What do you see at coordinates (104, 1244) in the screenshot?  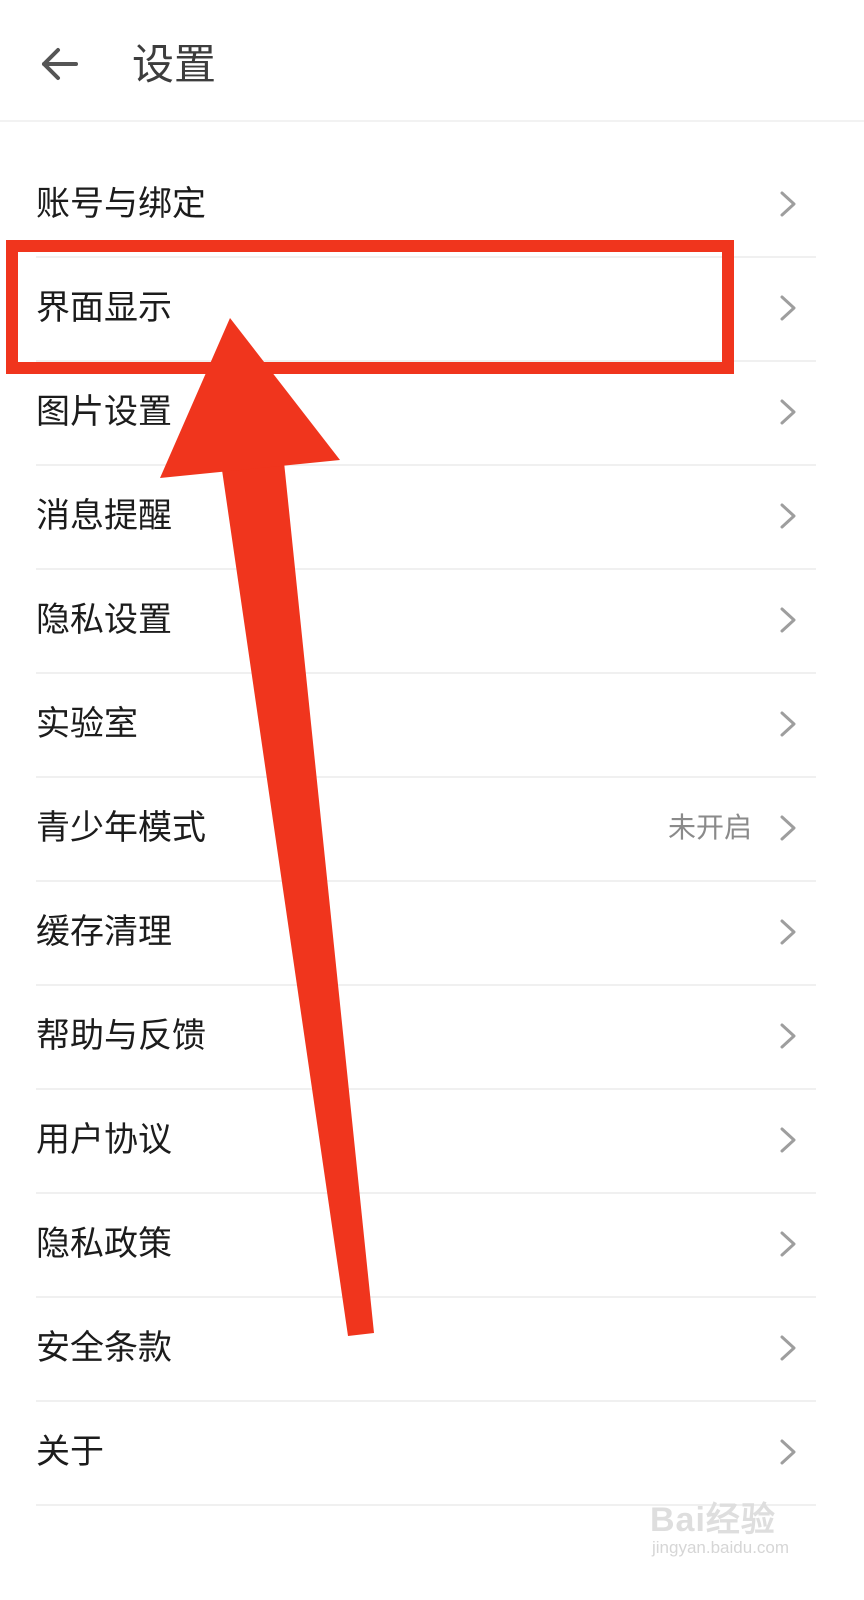 I see `settings-item-label: 隐私政策` at bounding box center [104, 1244].